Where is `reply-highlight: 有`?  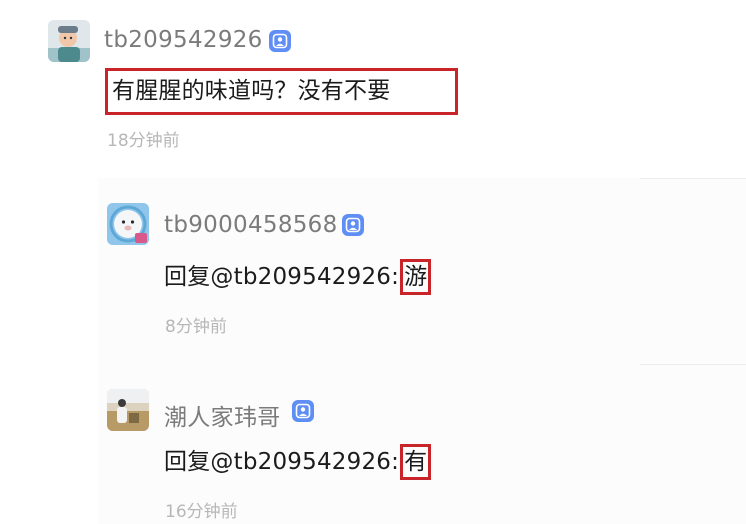
reply-highlight: 有 is located at coordinates (416, 462).